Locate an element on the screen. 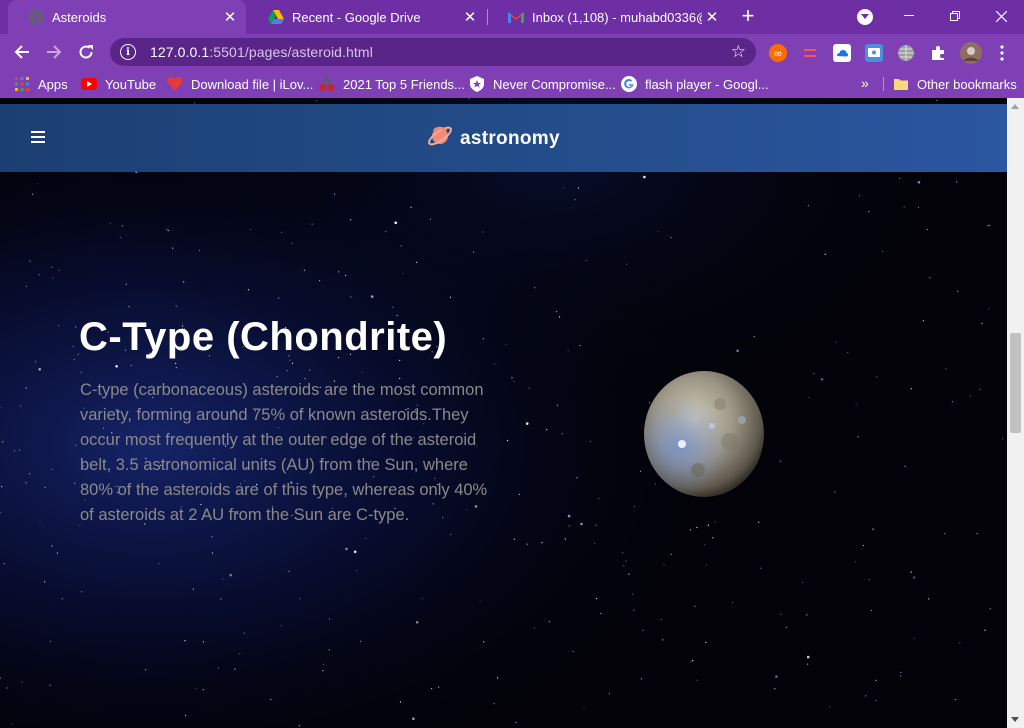 Image resolution: width=1024 pixels, height=728 pixels. extension-screen-icon is located at coordinates (874, 53).